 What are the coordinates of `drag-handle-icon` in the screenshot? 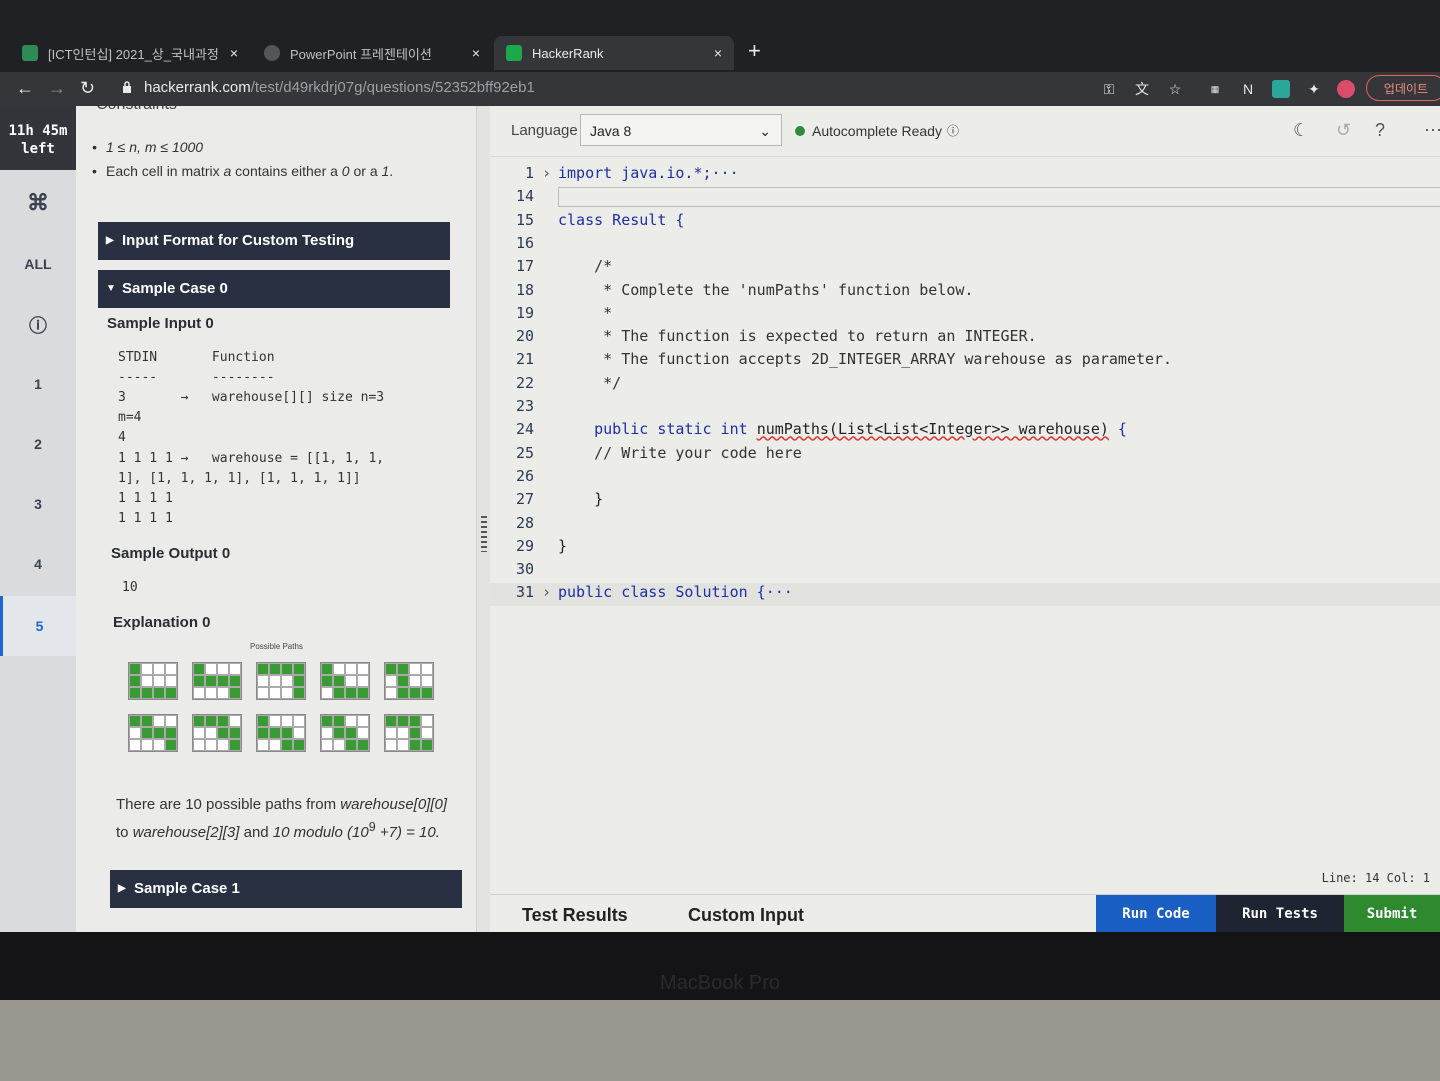 It's located at (484, 534).